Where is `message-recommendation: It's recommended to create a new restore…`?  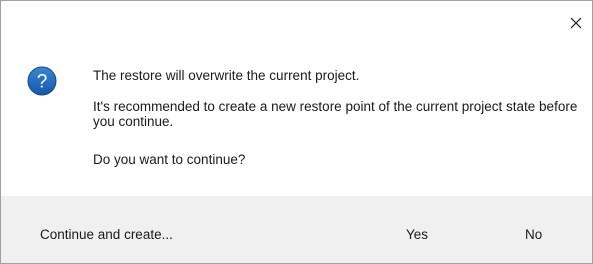
message-recommendation: It's recommended to create a new restore… is located at coordinates (335, 114).